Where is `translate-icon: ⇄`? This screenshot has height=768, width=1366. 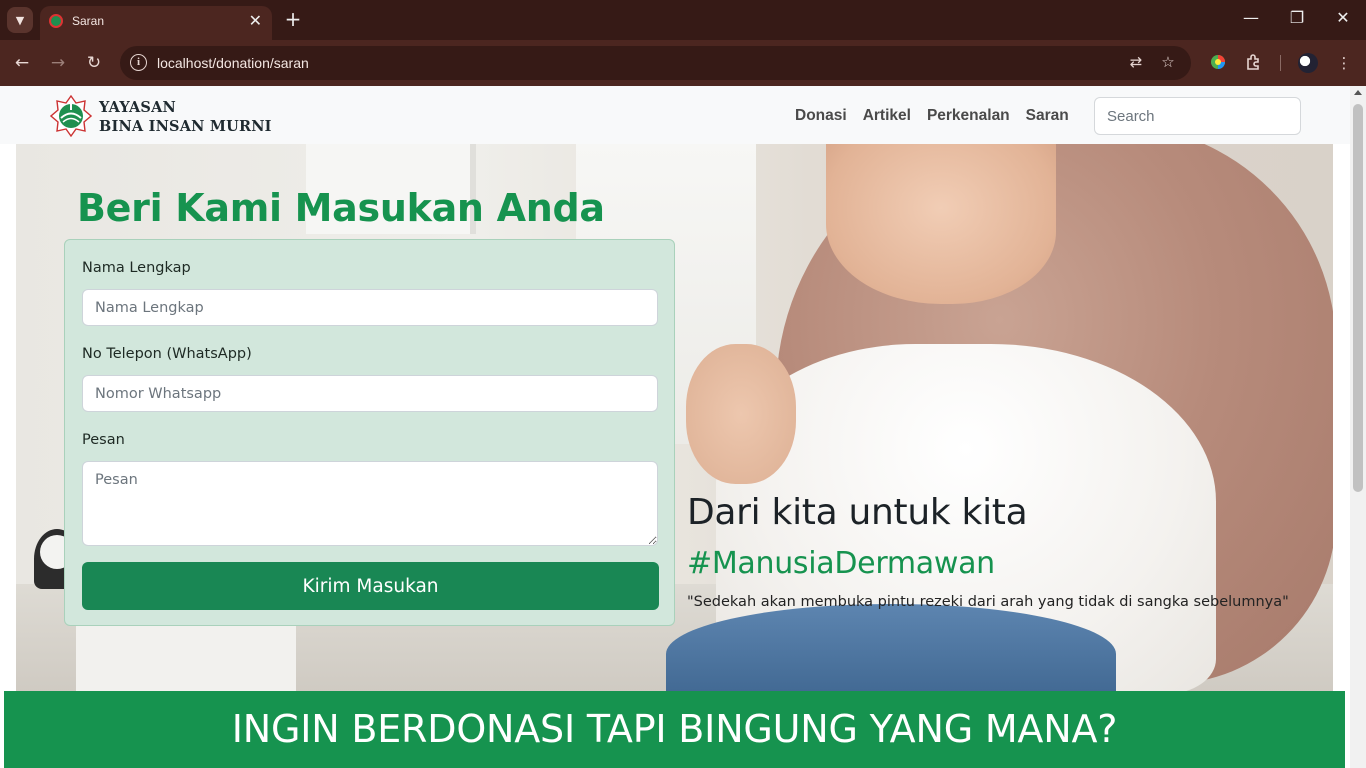 translate-icon: ⇄ is located at coordinates (1136, 62).